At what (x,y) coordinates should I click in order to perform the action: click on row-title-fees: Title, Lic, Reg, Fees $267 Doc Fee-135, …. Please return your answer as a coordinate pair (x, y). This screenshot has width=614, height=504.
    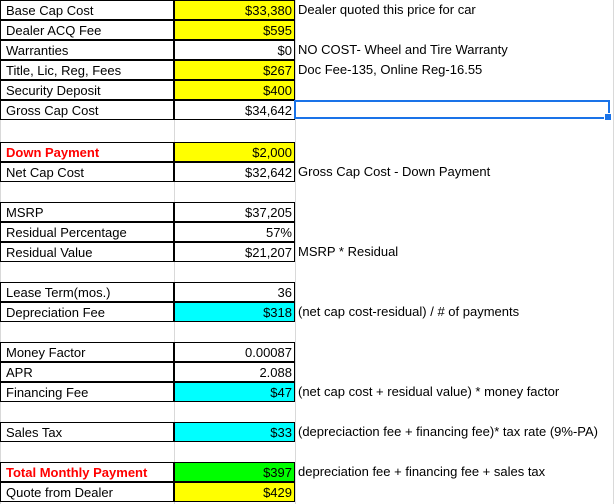
    Looking at the image, I should click on (307, 70).